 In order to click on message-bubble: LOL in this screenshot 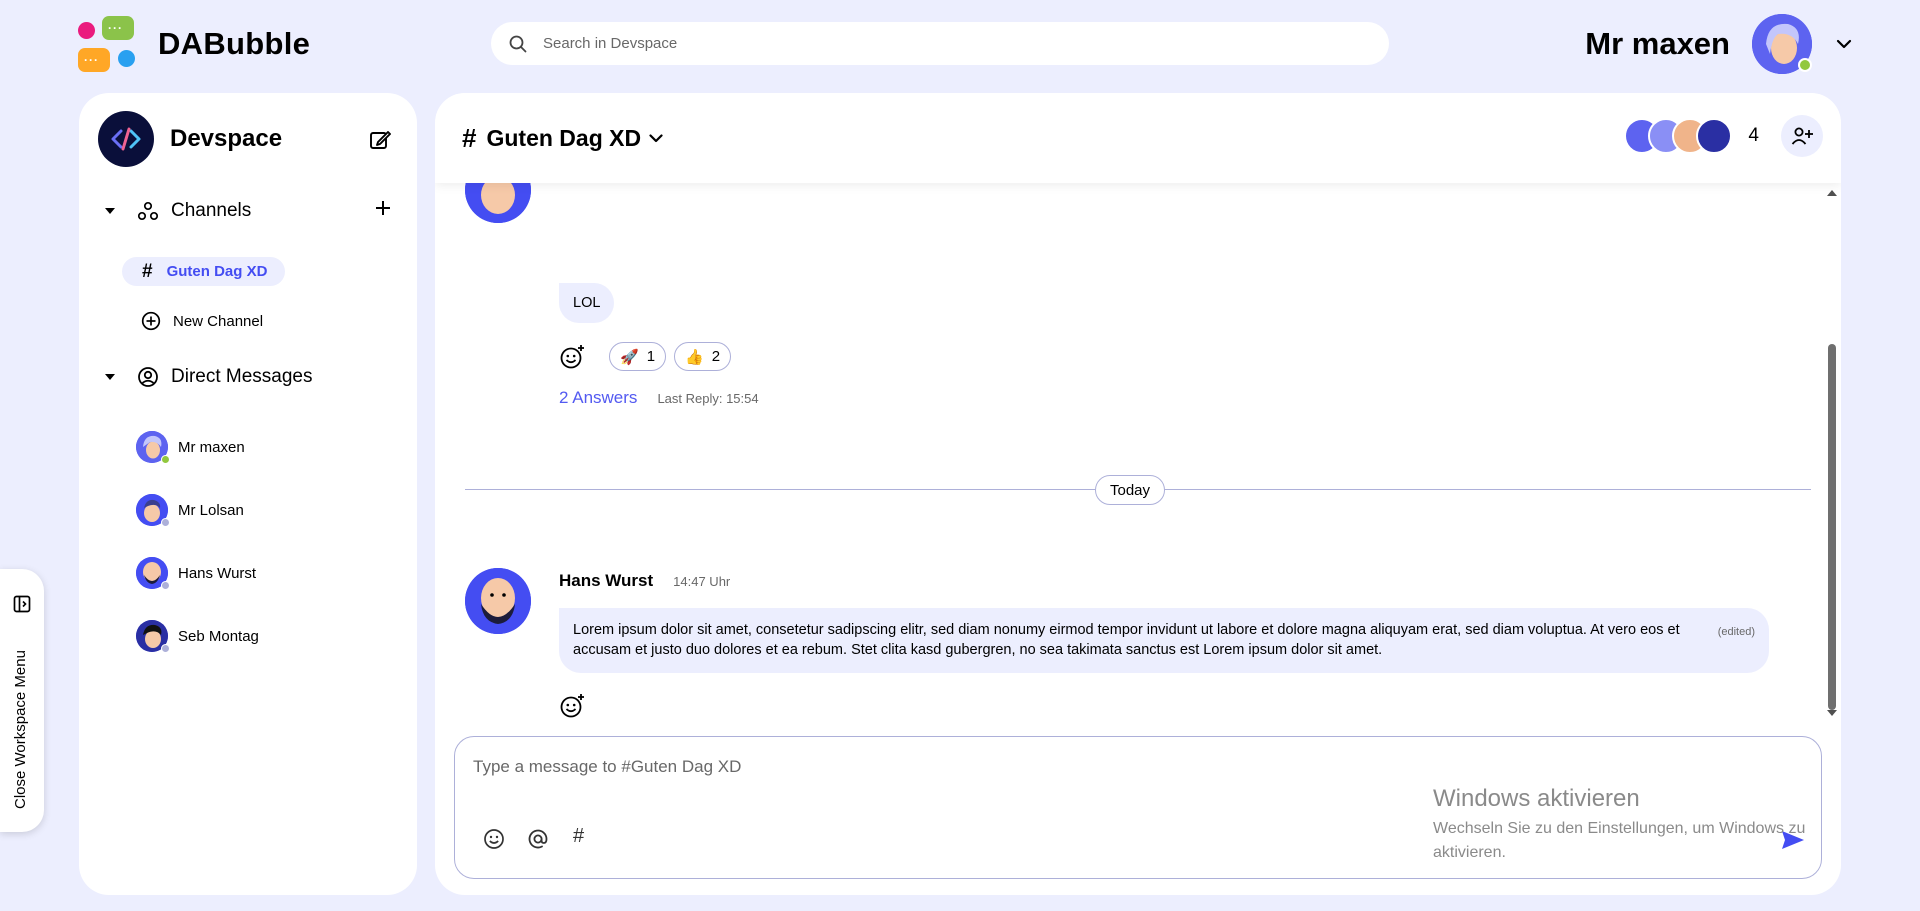, I will do `click(587, 303)`.